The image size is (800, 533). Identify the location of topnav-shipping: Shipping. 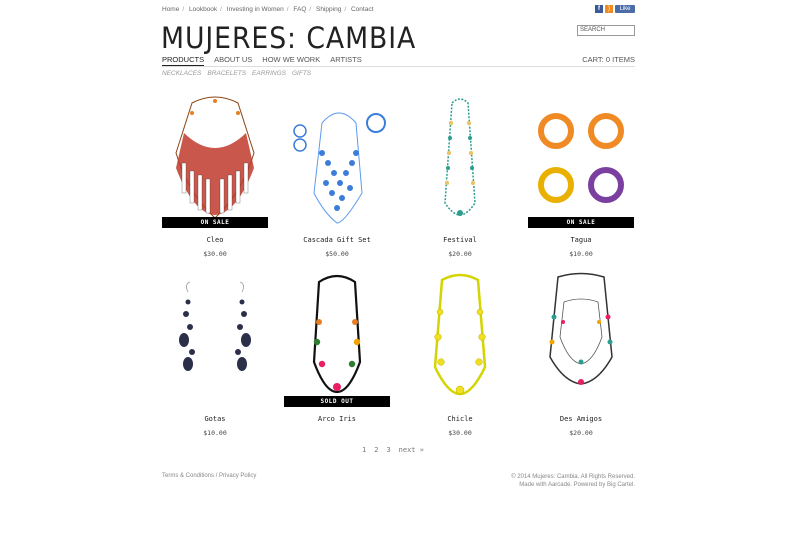
(328, 9).